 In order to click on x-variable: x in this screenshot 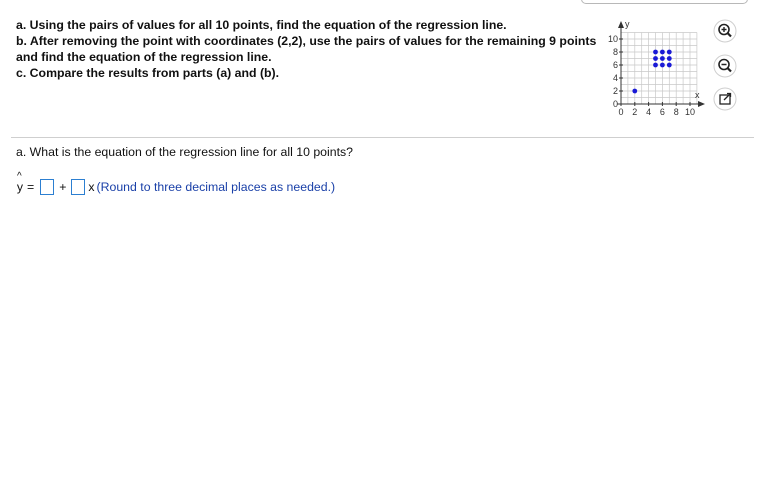, I will do `click(91, 187)`.